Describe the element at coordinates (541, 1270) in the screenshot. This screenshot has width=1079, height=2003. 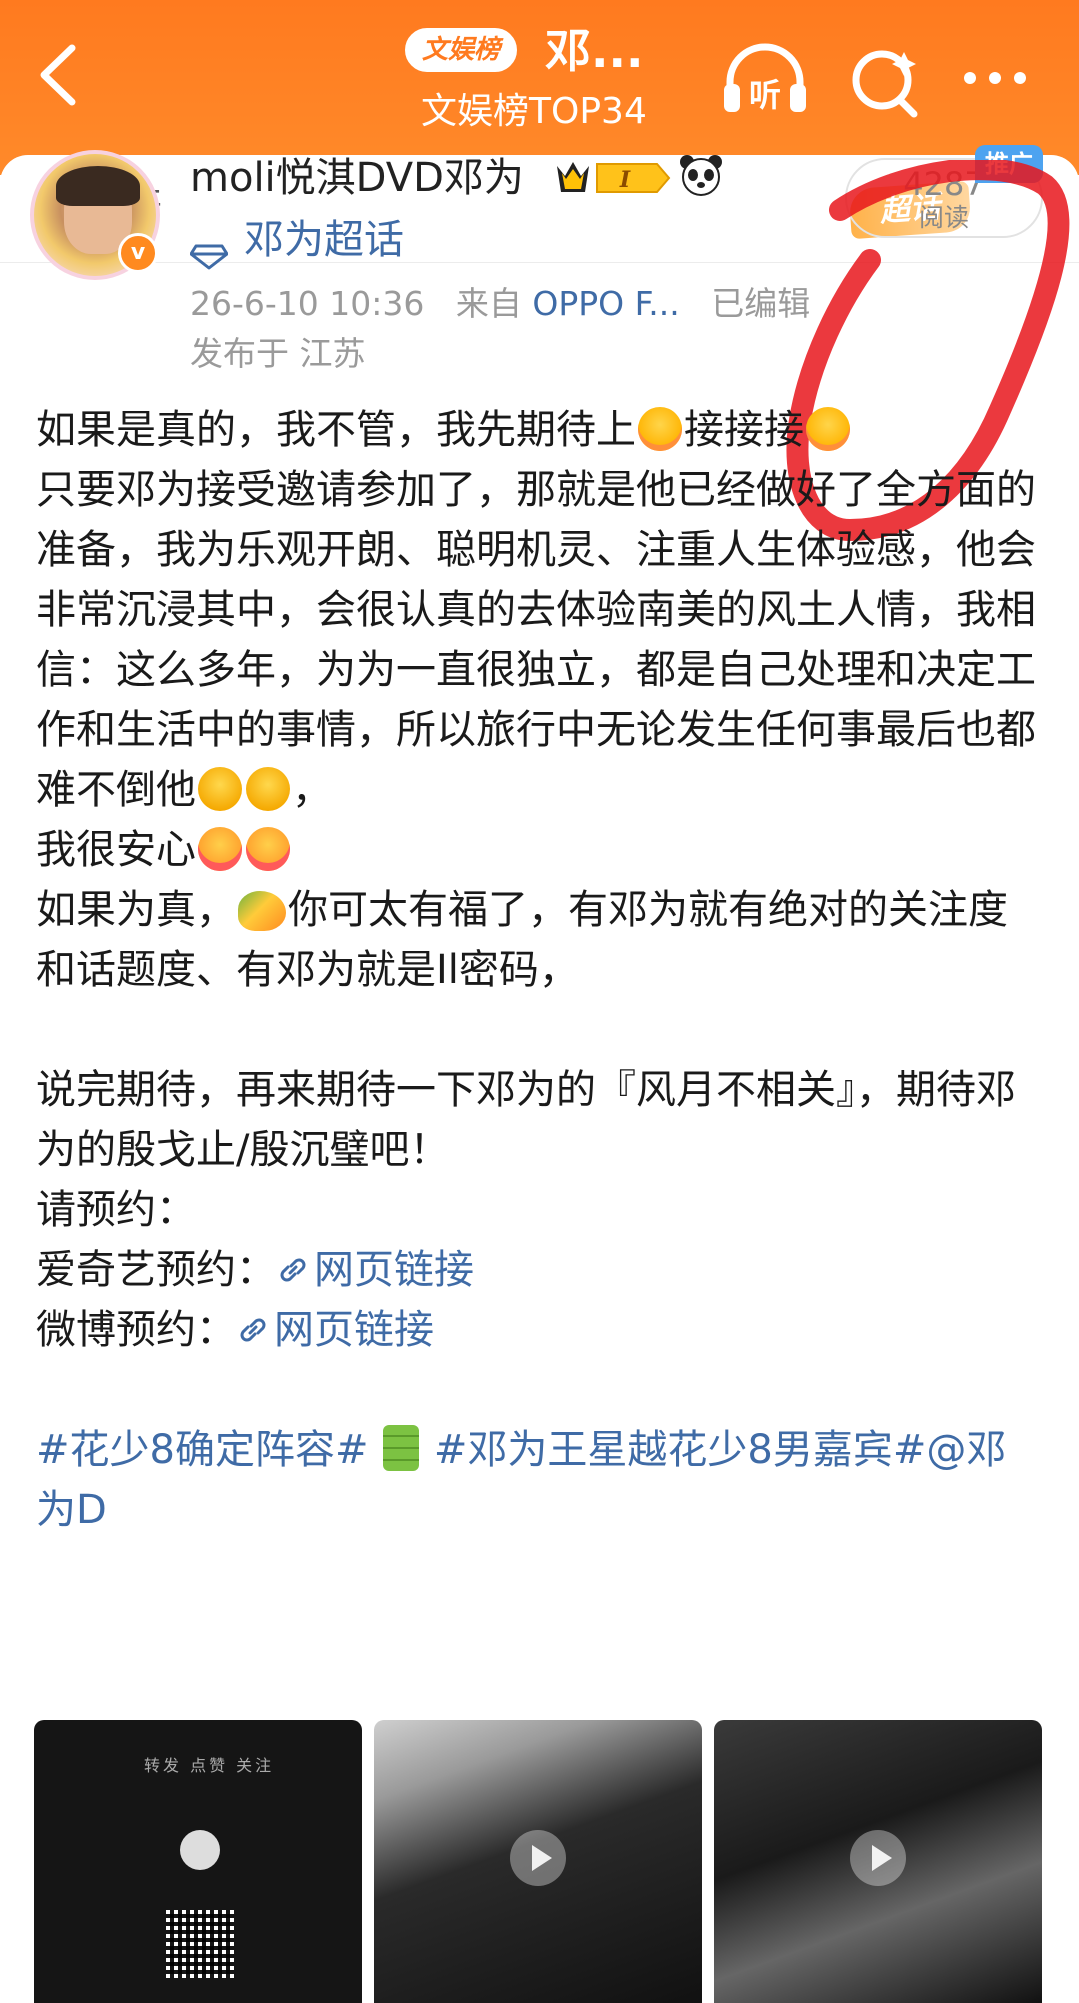
I see `post-line: 爱奇艺预约： 网页链接` at that location.